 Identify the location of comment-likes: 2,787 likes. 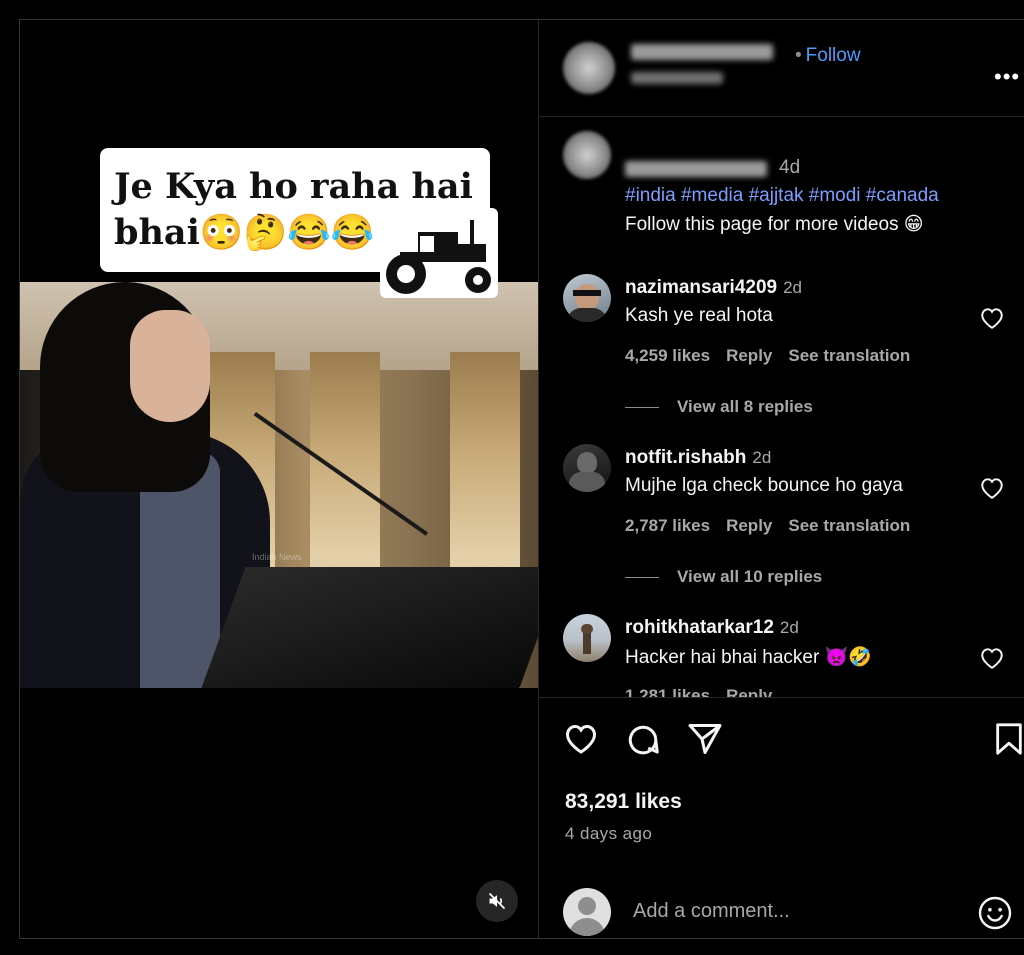
(667, 525).